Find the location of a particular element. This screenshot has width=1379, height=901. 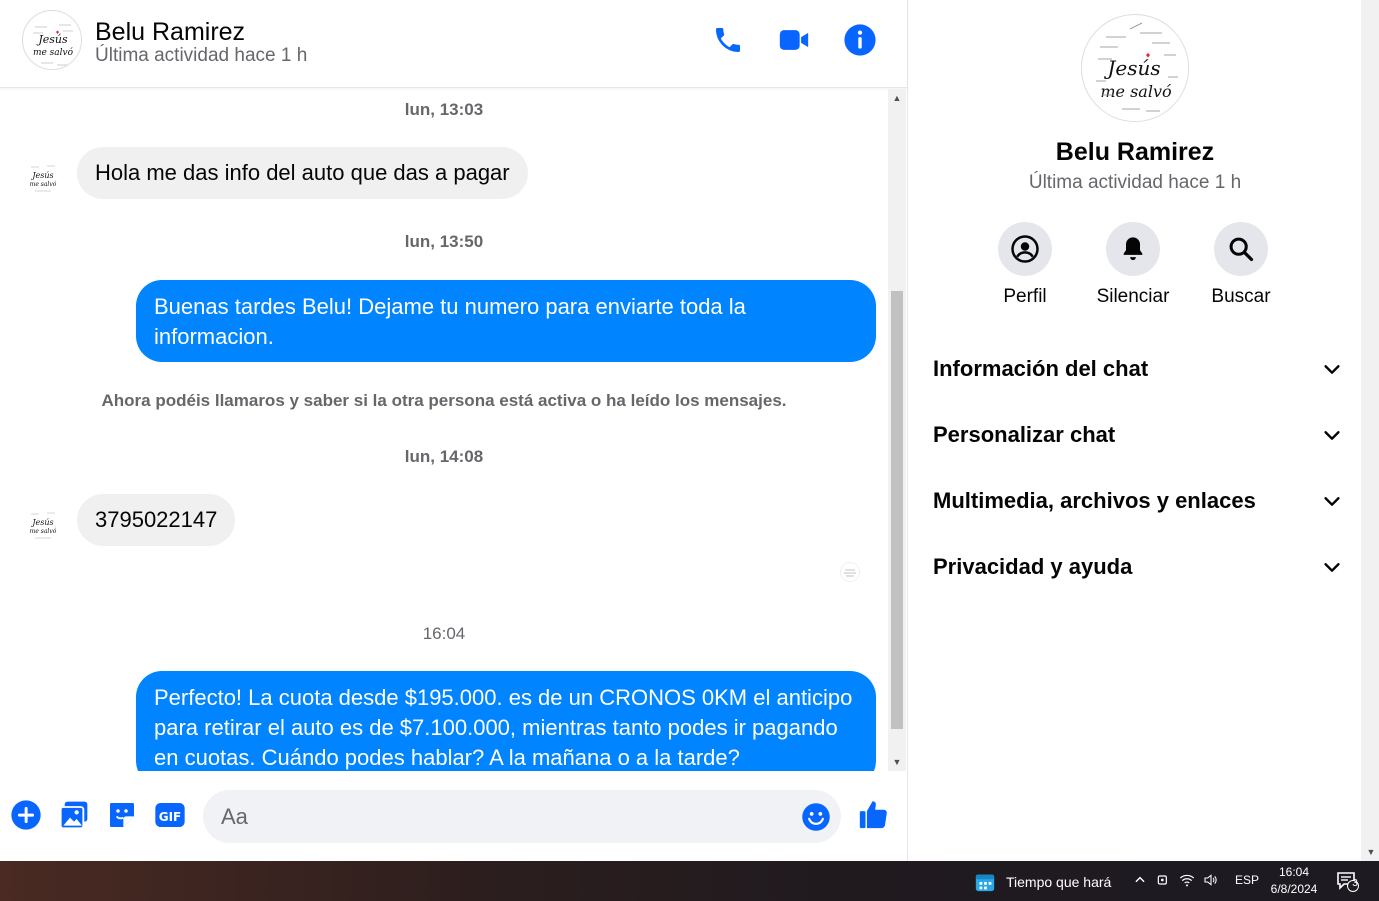

call-button is located at coordinates (728, 40).